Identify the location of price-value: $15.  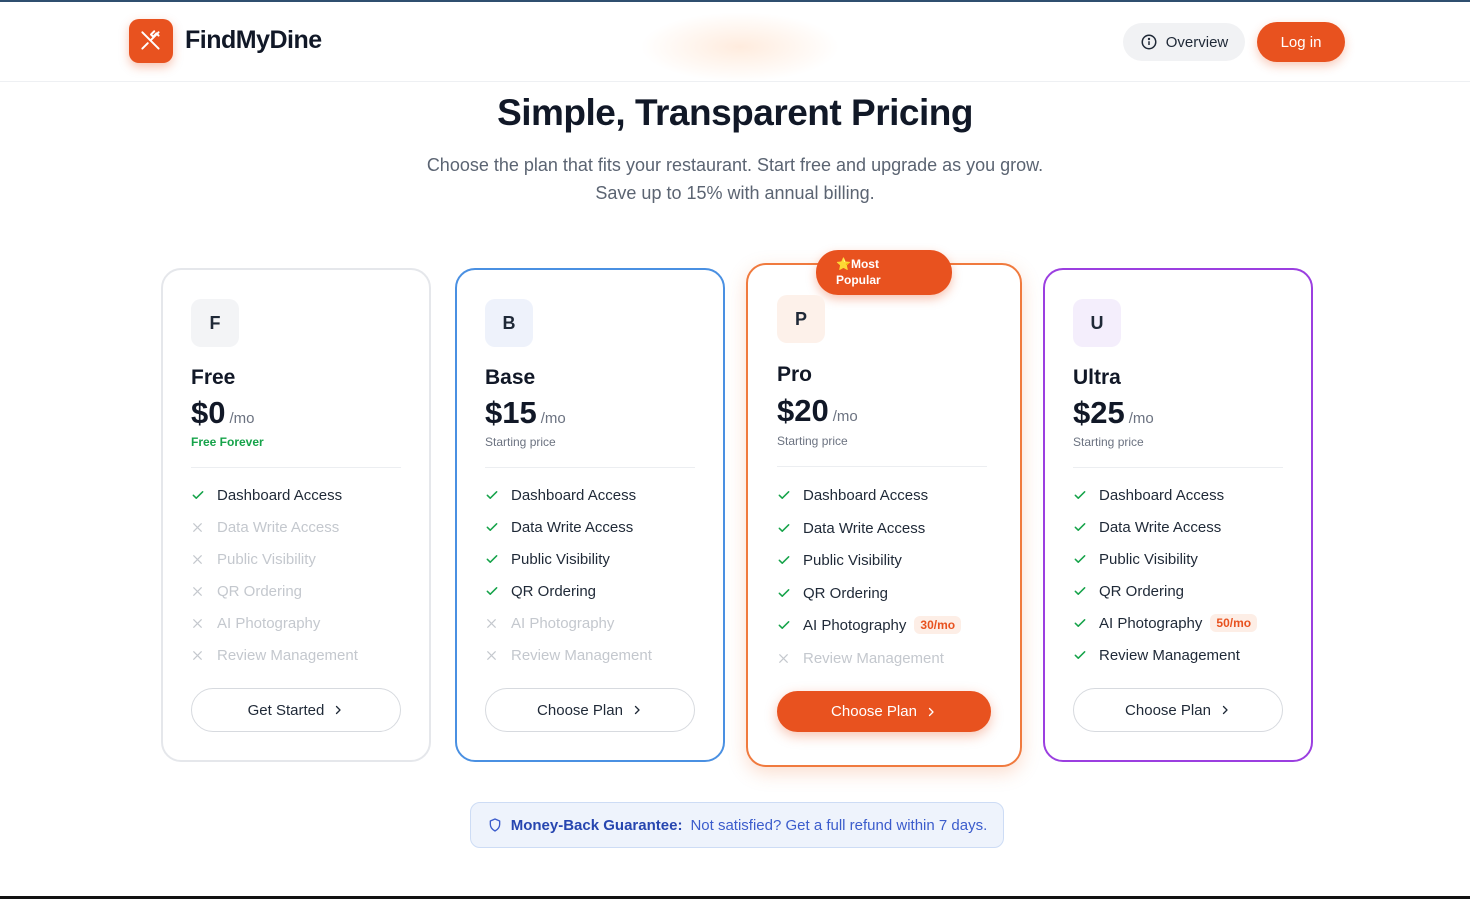
(511, 412).